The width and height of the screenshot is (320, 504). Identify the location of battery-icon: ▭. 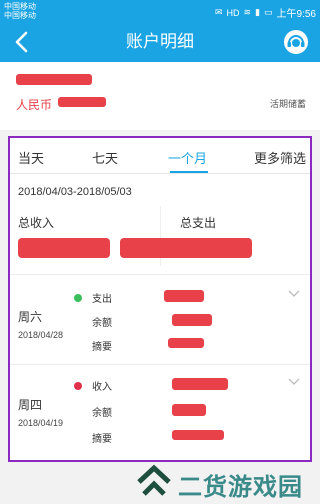
(268, 12).